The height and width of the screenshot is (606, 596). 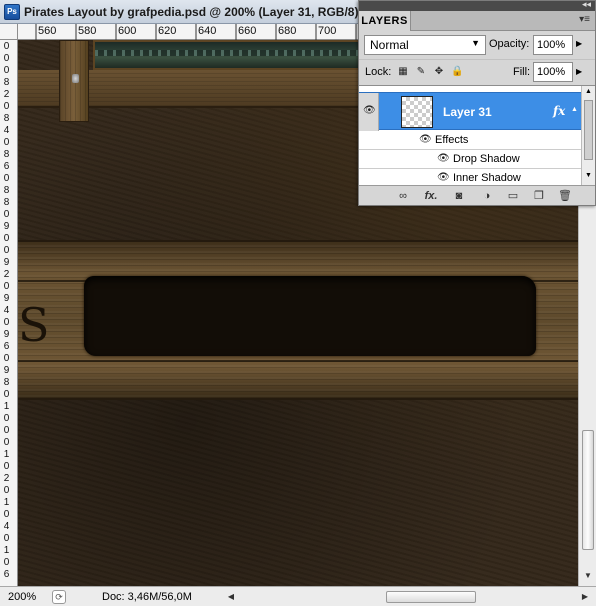 What do you see at coordinates (231, 596) in the screenshot?
I see `scroll-left-arrow-icon: ◀` at bounding box center [231, 596].